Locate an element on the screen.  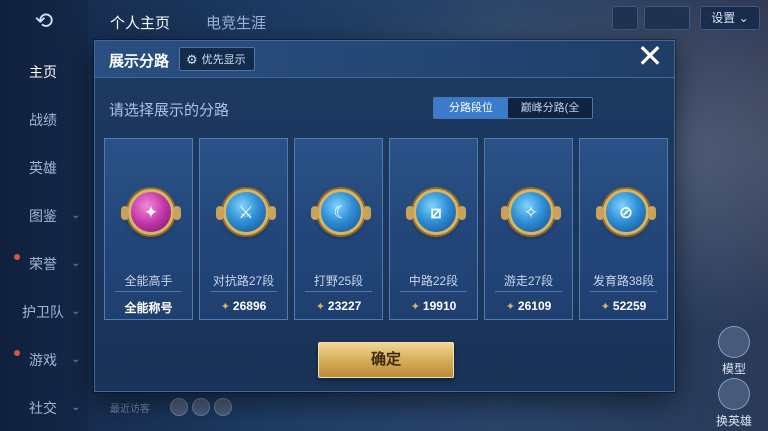
sidebar-item-label: 图鉴 is located at coordinates (43, 216).